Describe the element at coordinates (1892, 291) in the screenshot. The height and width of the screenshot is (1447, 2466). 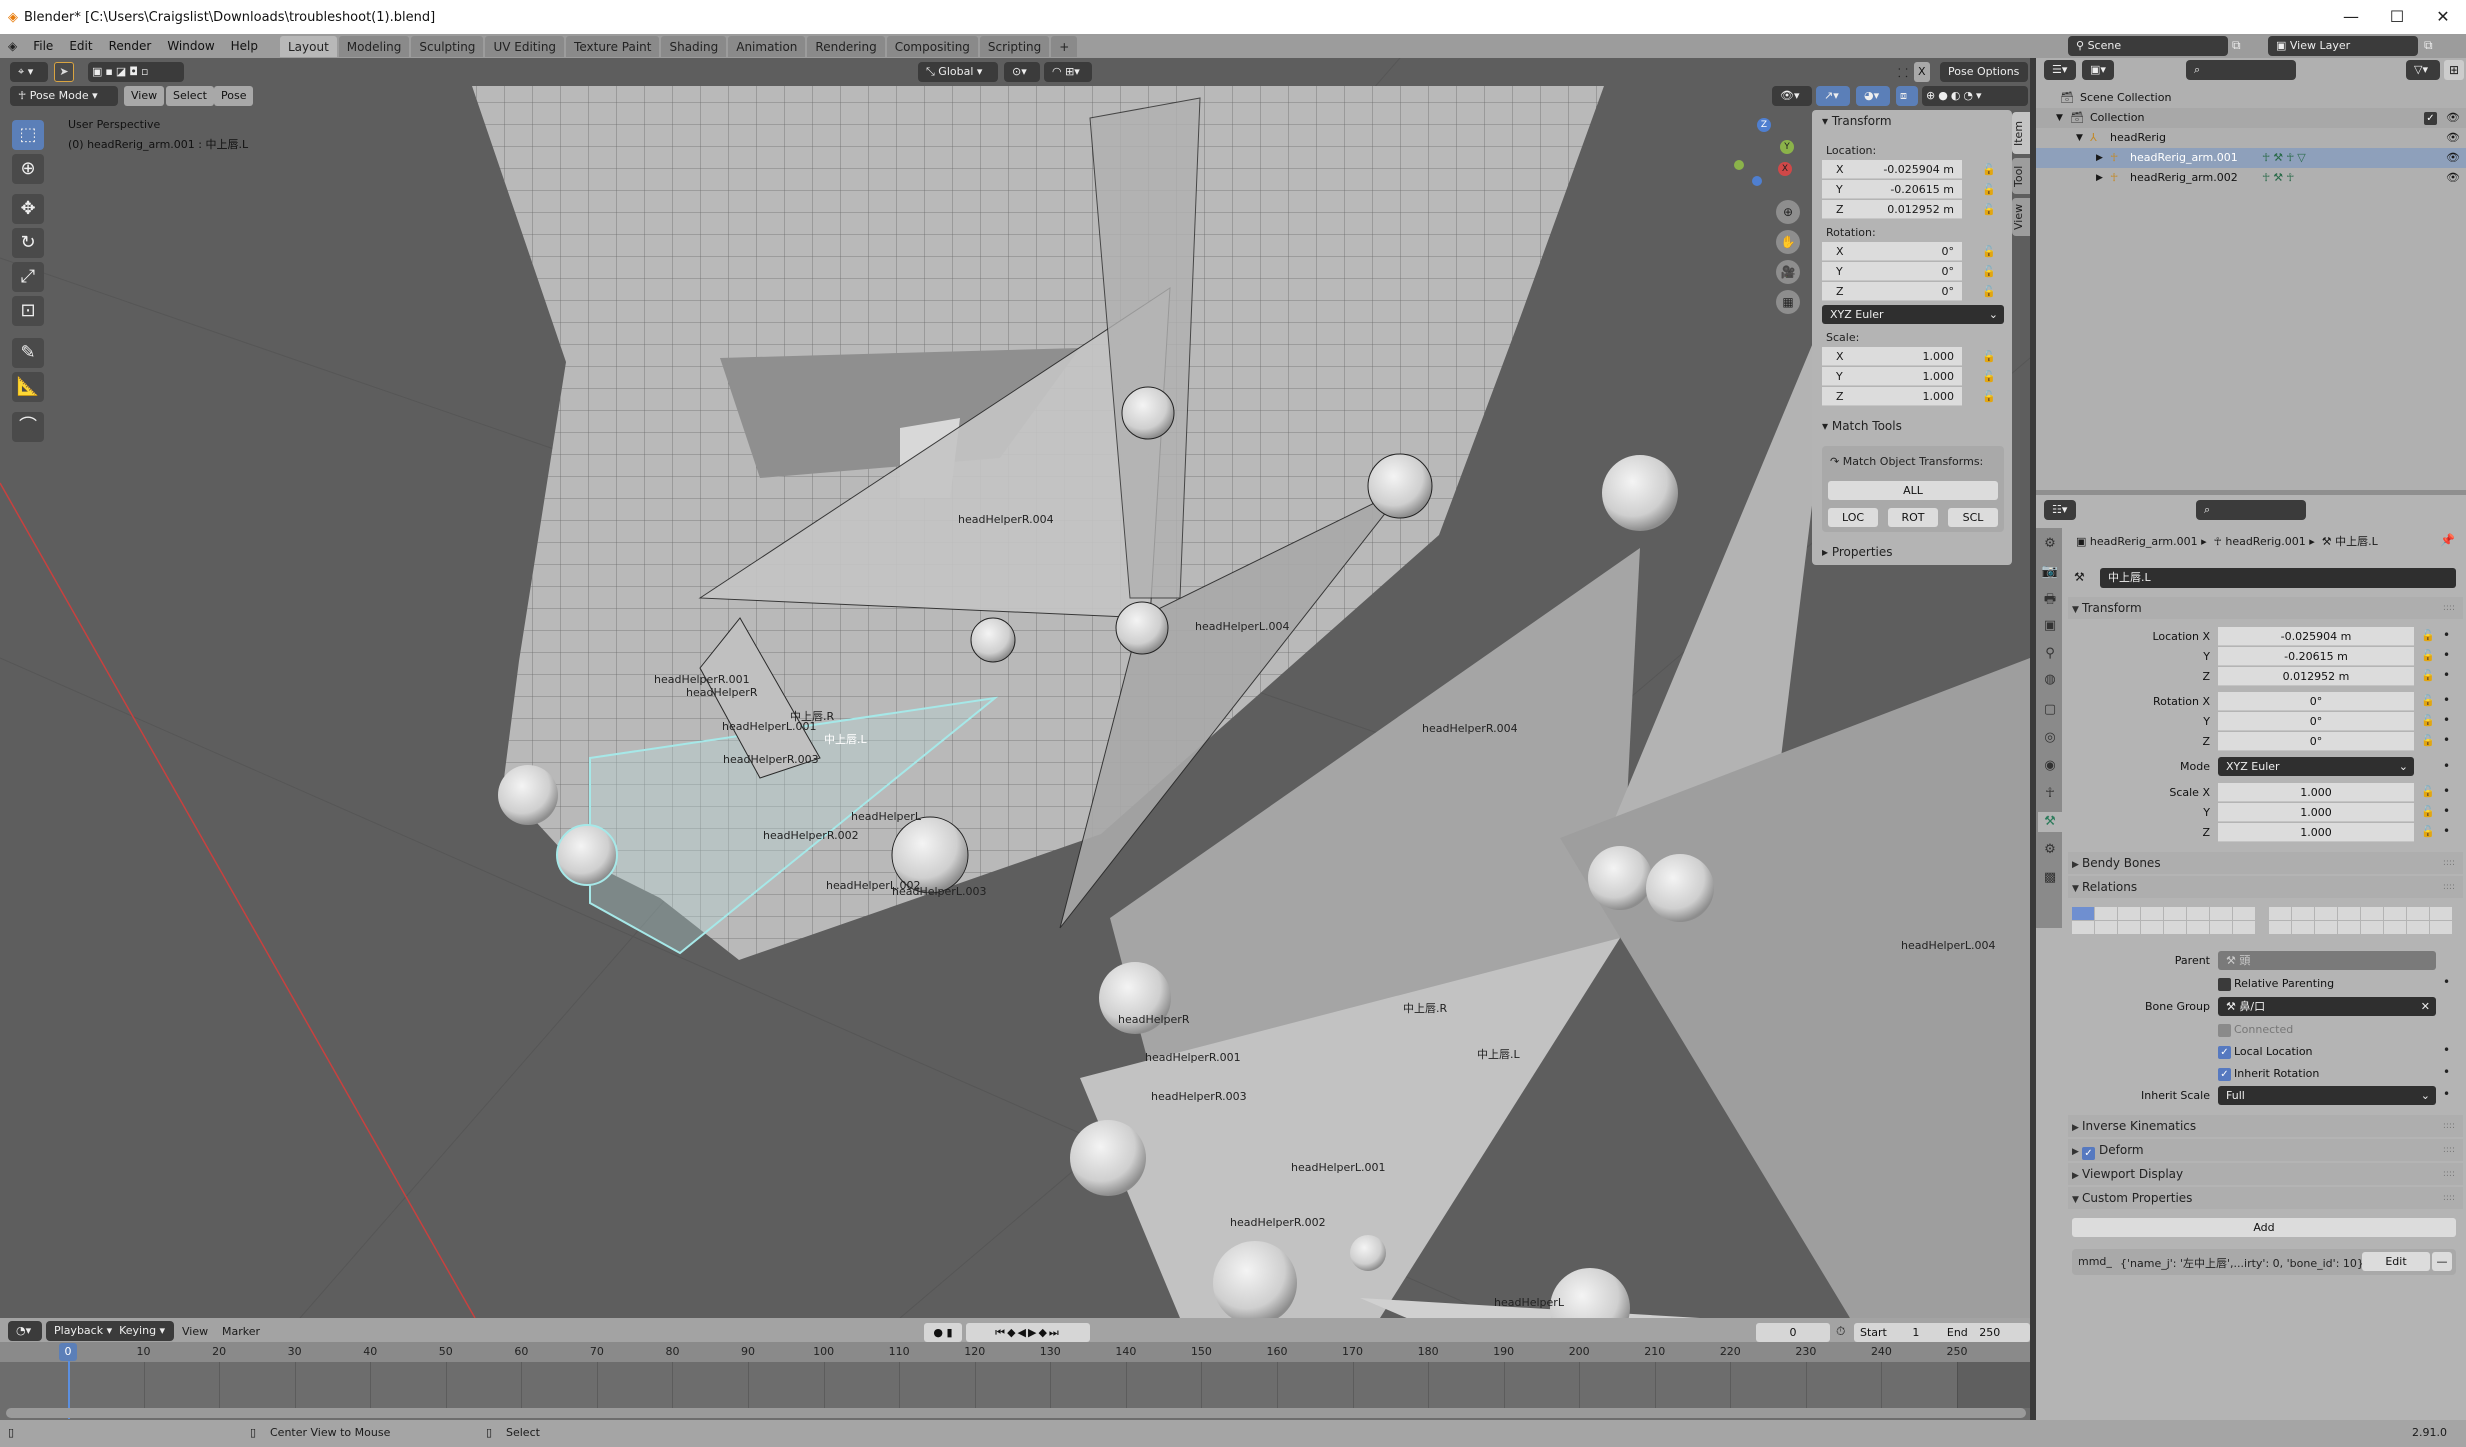
I see `rotation-field-z: Z 0°` at that location.